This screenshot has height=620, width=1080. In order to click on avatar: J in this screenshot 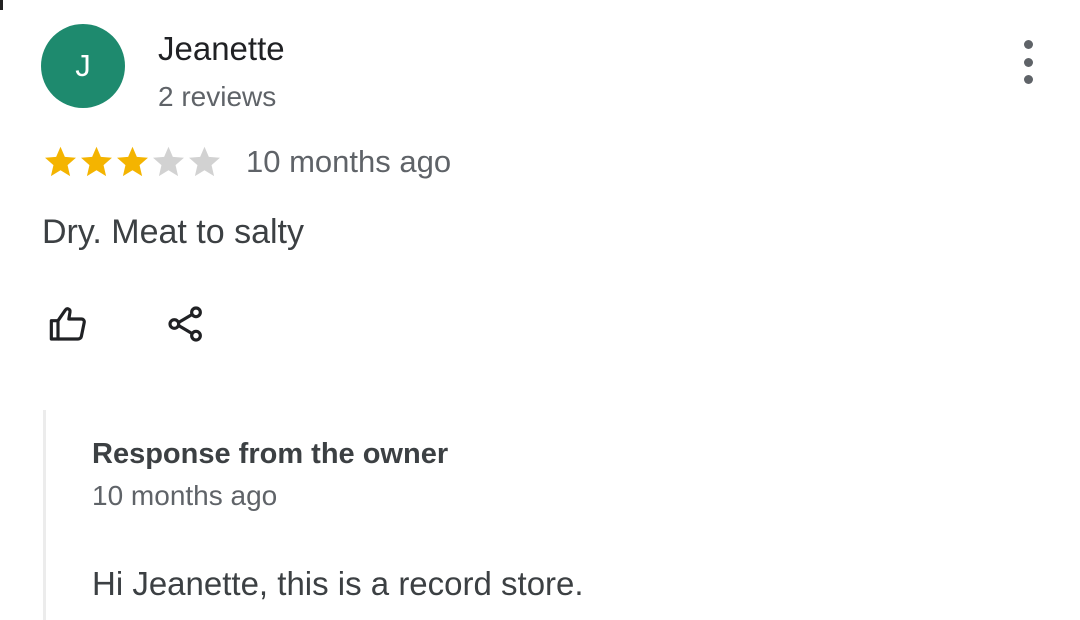, I will do `click(83, 66)`.